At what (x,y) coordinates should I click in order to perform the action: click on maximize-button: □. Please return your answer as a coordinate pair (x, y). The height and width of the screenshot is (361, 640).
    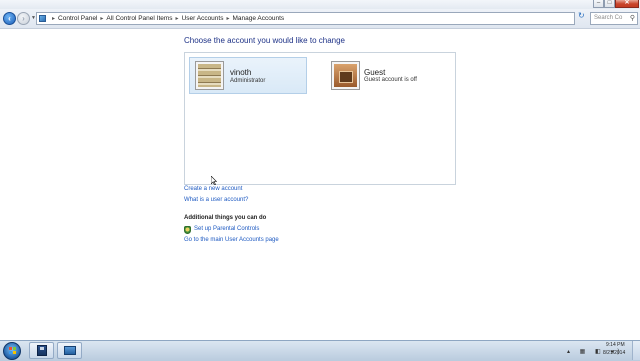
    Looking at the image, I should click on (609, 4).